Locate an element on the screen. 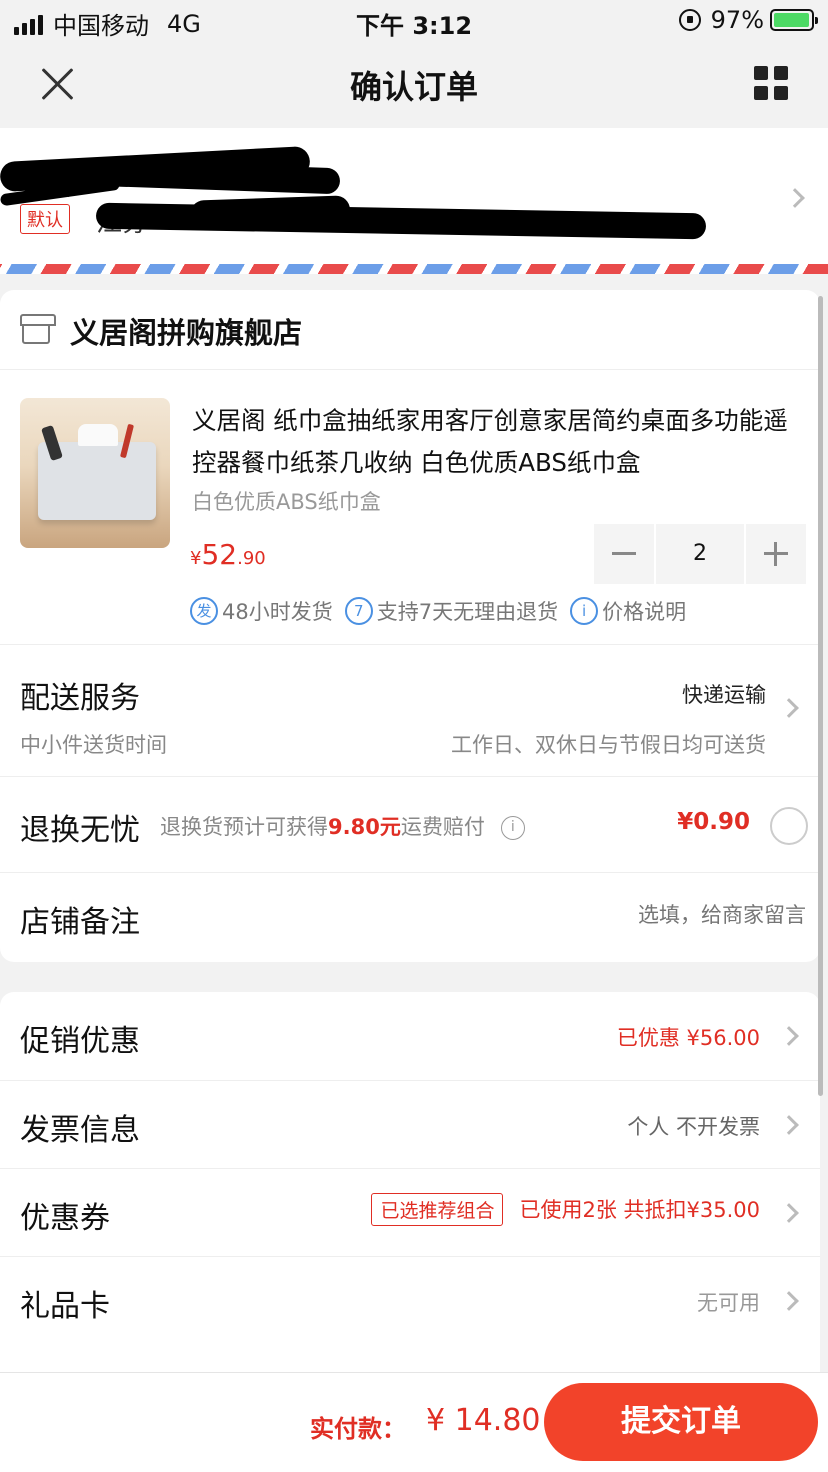  coupon-value: 已使用2张 共抵扣¥35.00 is located at coordinates (639, 1210).